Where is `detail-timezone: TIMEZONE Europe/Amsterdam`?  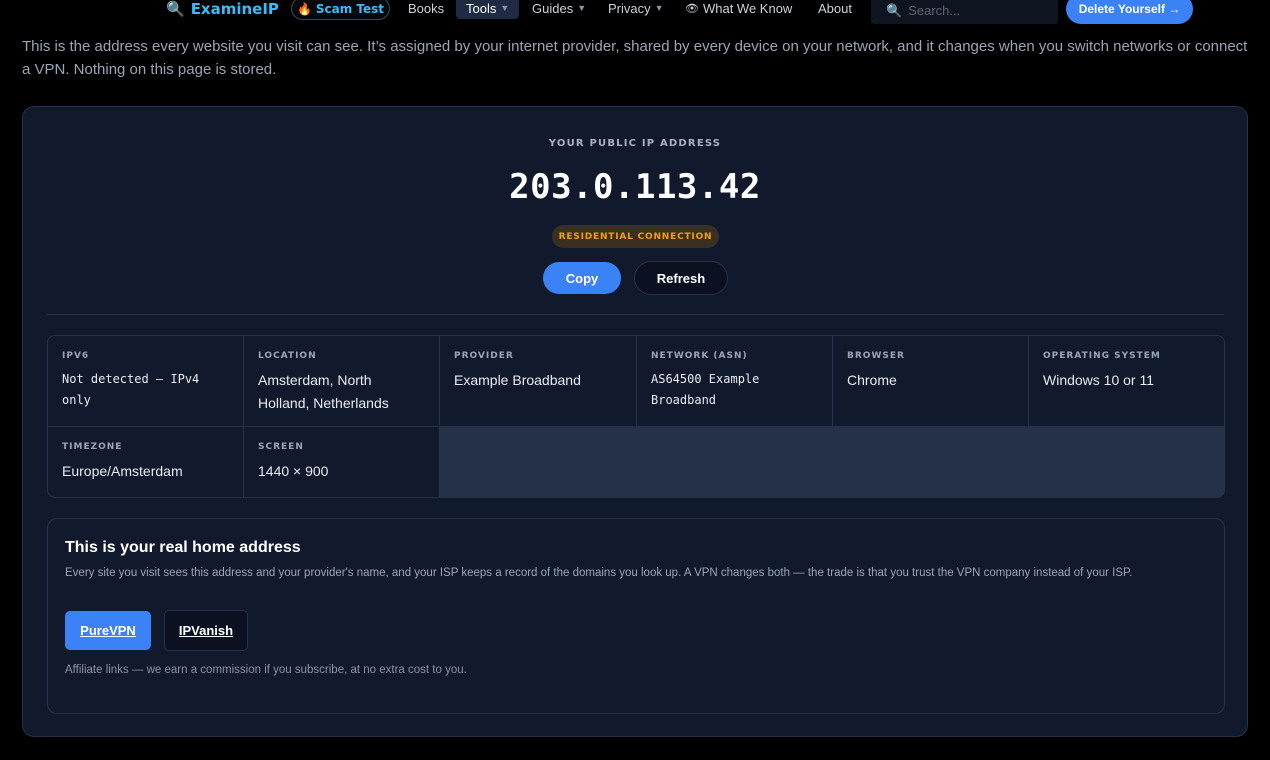 detail-timezone: TIMEZONE Europe/Amsterdam is located at coordinates (145, 462).